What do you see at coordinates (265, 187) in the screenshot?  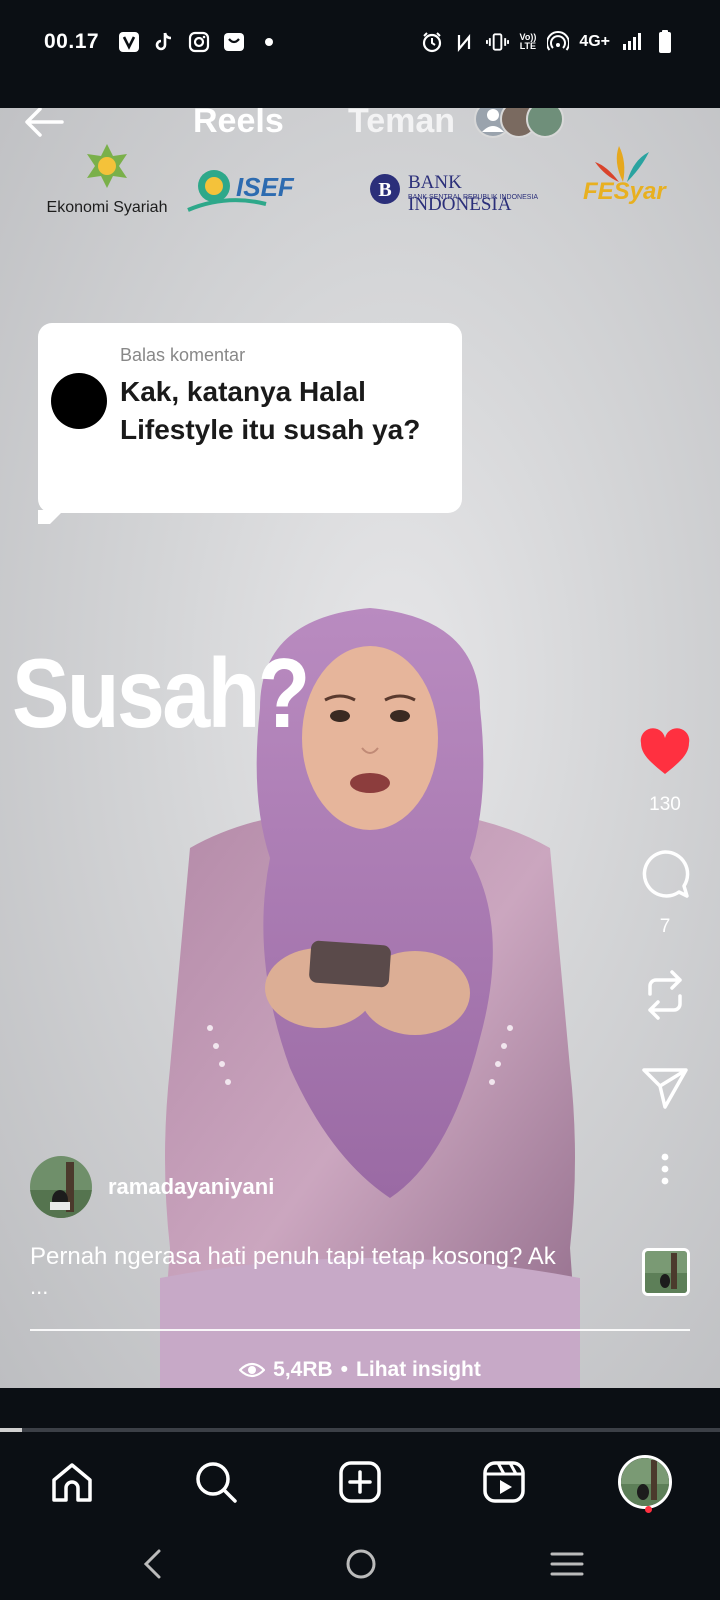 I see `isef-text: ISEF` at bounding box center [265, 187].